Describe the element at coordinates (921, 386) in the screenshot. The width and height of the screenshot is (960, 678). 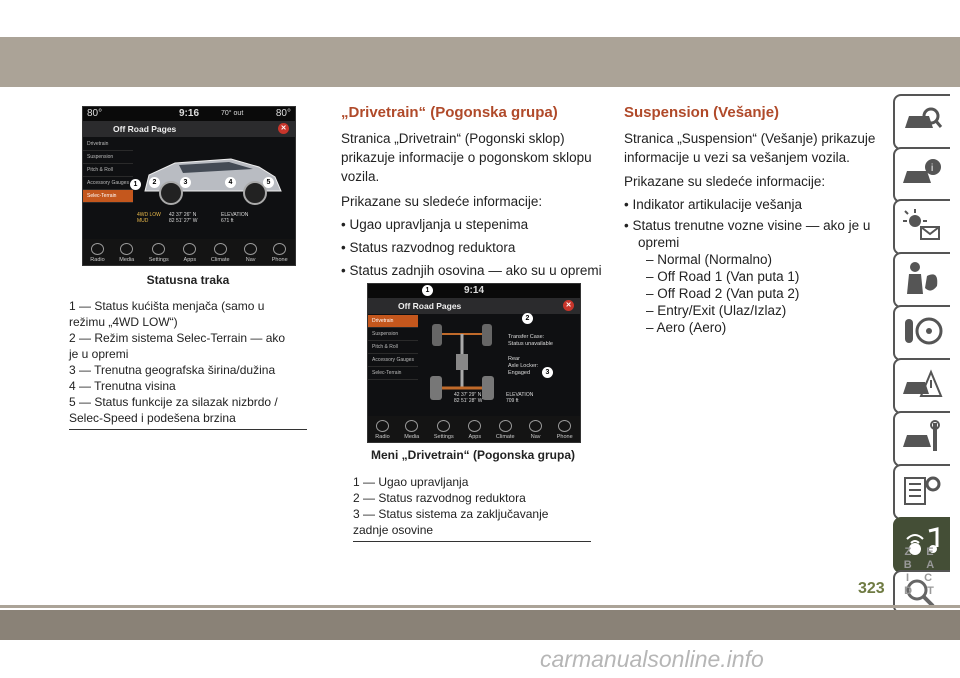
I see `car-crash-icon` at that location.